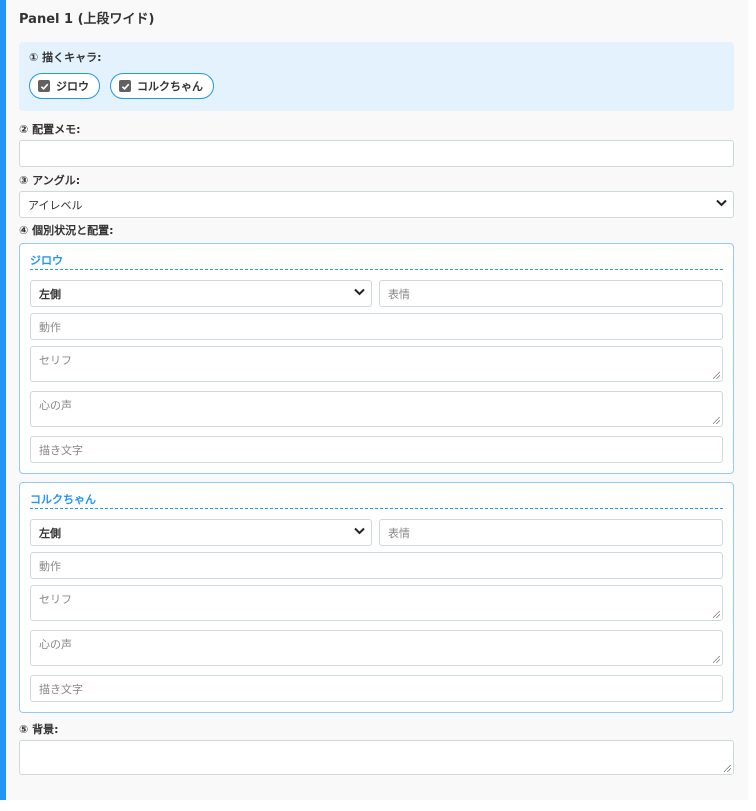 This screenshot has width=756, height=811. I want to click on chip-label: コルクちゃん, so click(170, 86).